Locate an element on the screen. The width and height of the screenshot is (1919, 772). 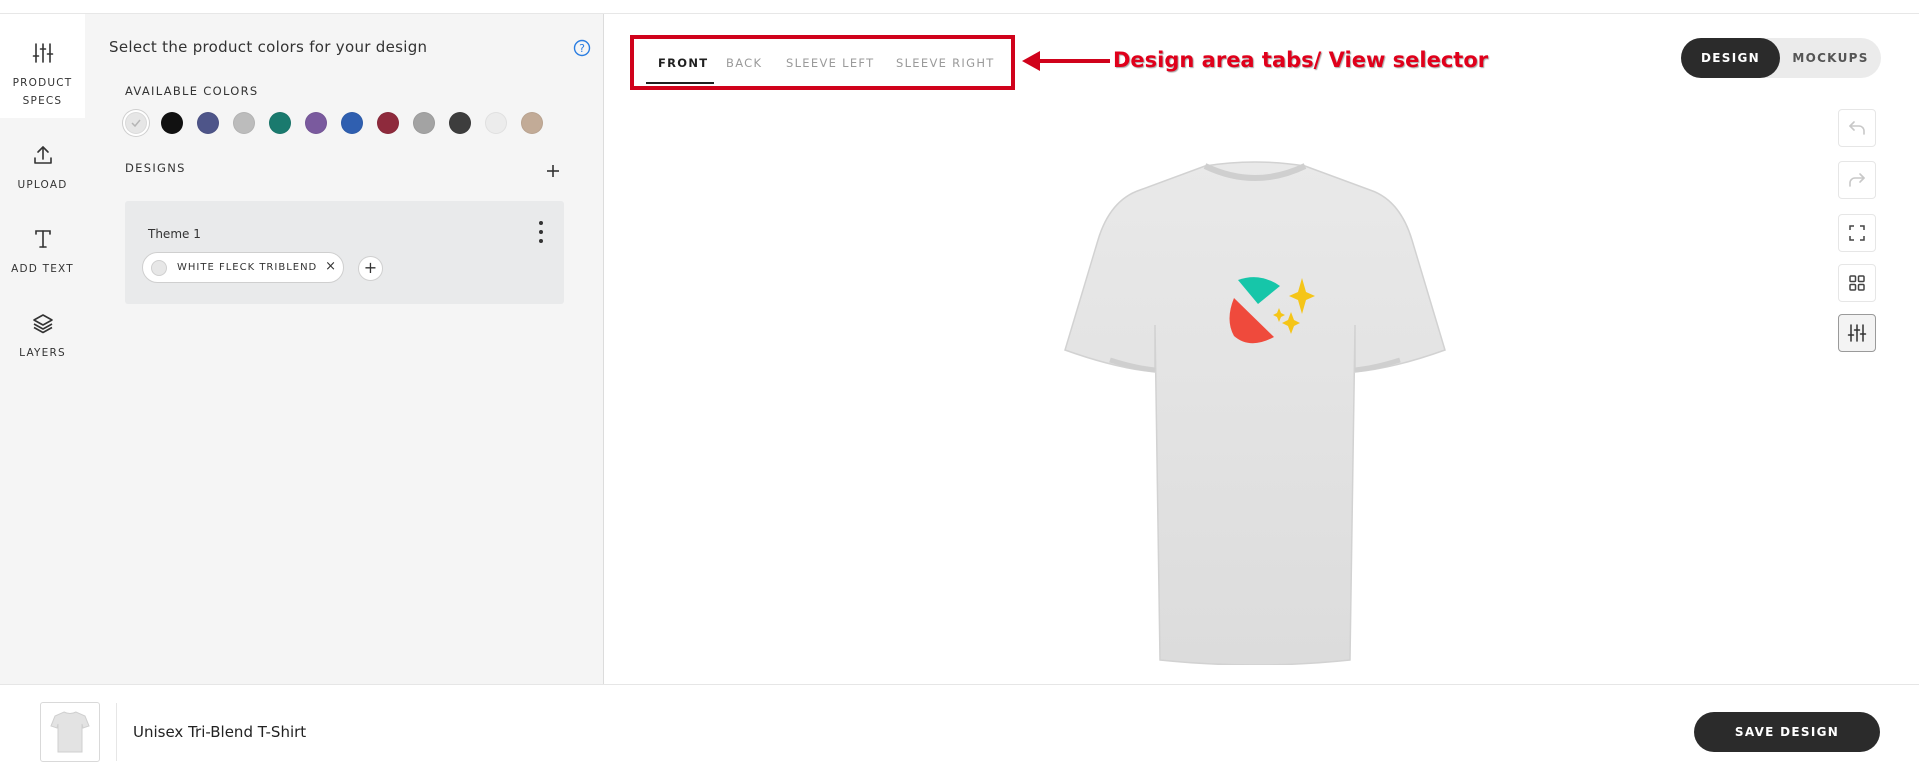
question-circle-icon: ? is located at coordinates (582, 48).